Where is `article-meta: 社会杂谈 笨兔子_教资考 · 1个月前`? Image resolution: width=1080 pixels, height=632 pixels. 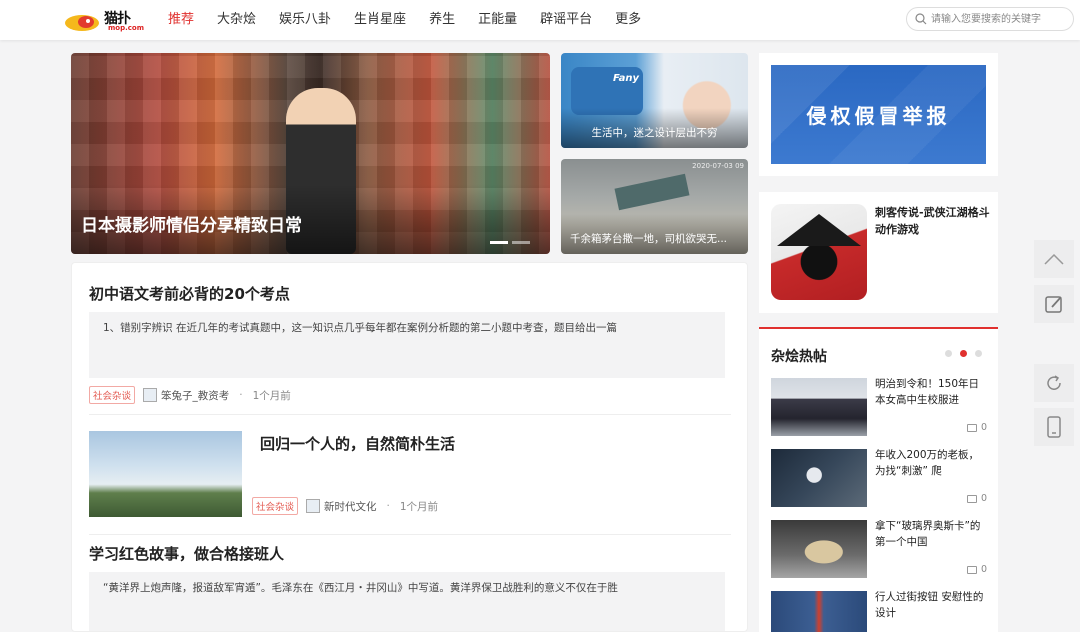 article-meta: 社会杂谈 笨兔子_教资考 · 1个月前 is located at coordinates (190, 395).